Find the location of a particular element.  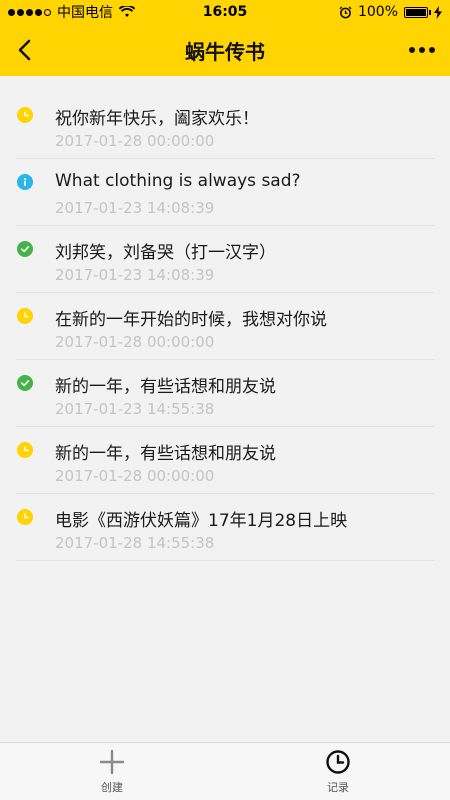

tab-records-label: 记录 is located at coordinates (338, 787).